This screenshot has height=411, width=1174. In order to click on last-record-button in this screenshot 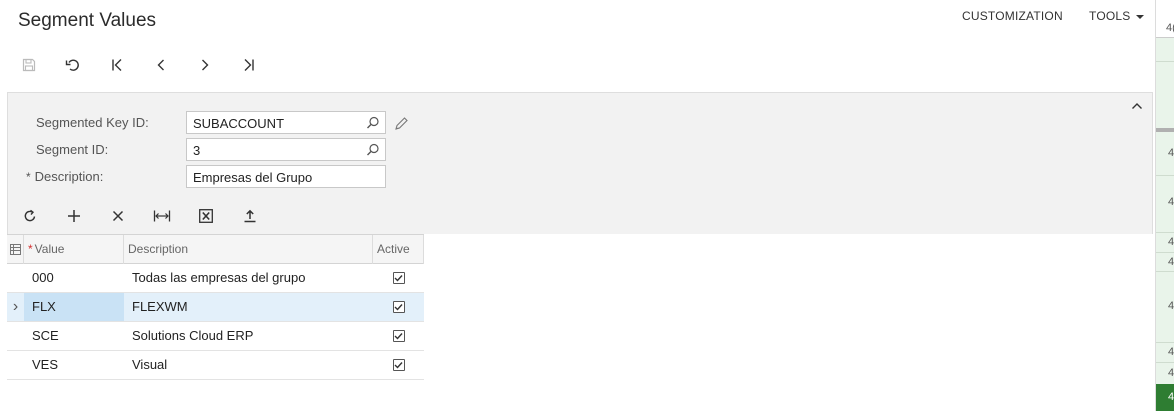, I will do `click(249, 65)`.